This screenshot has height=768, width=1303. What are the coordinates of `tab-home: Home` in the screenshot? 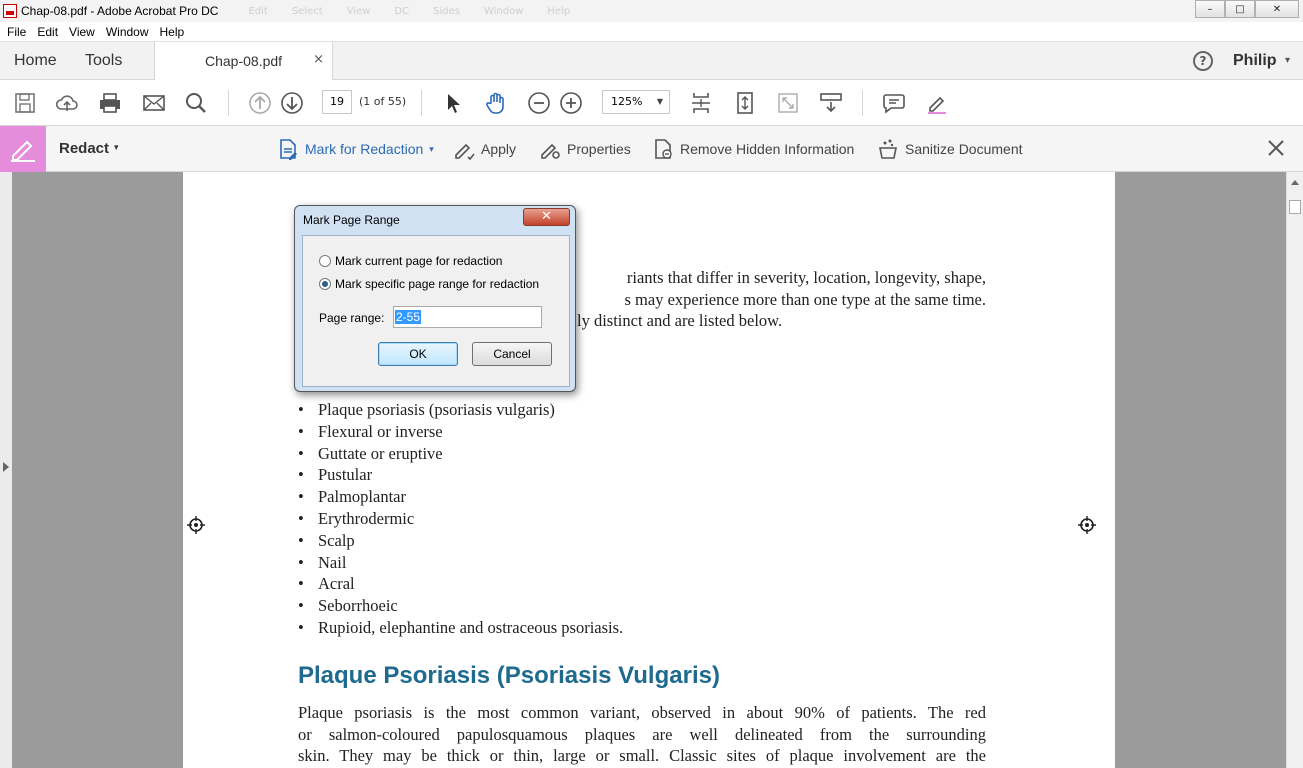 It's located at (35, 61).